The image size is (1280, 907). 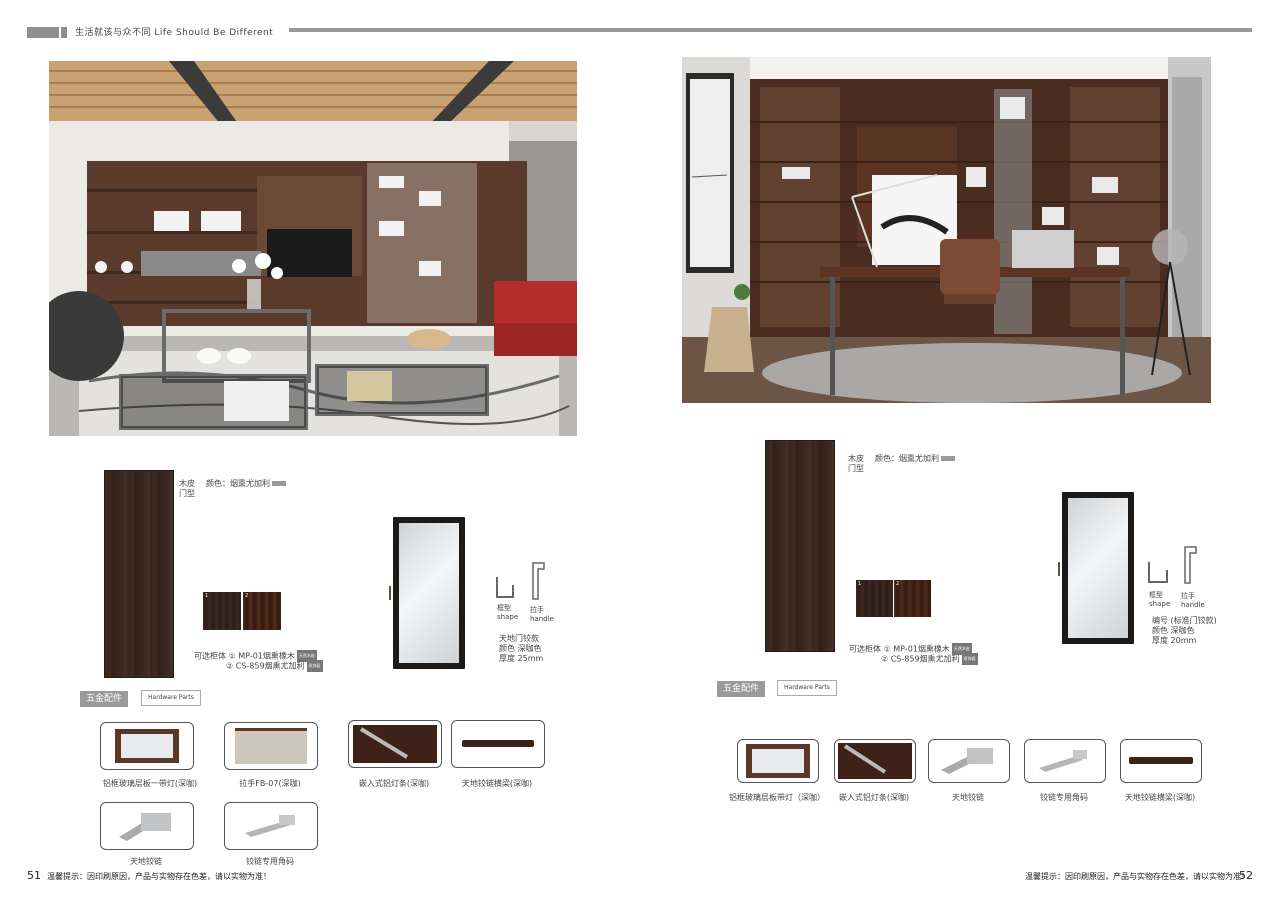 I want to click on frame-spec-1: 编号 (标准门铰款), so click(x=1184, y=620).